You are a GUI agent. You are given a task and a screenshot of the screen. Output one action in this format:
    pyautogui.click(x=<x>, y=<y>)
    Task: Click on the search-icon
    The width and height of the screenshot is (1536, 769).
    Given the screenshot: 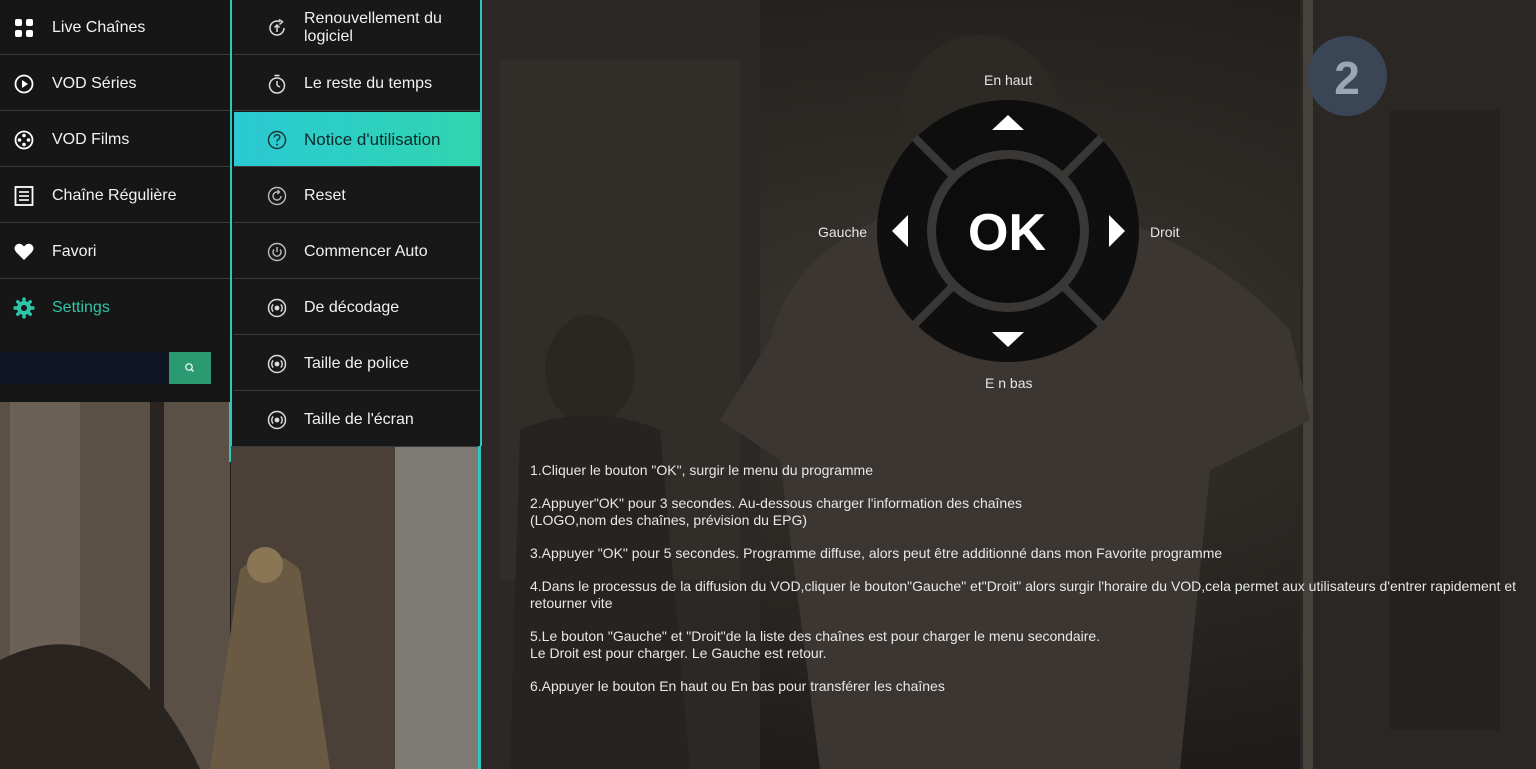 What is the action you would take?
    pyautogui.click(x=189, y=367)
    